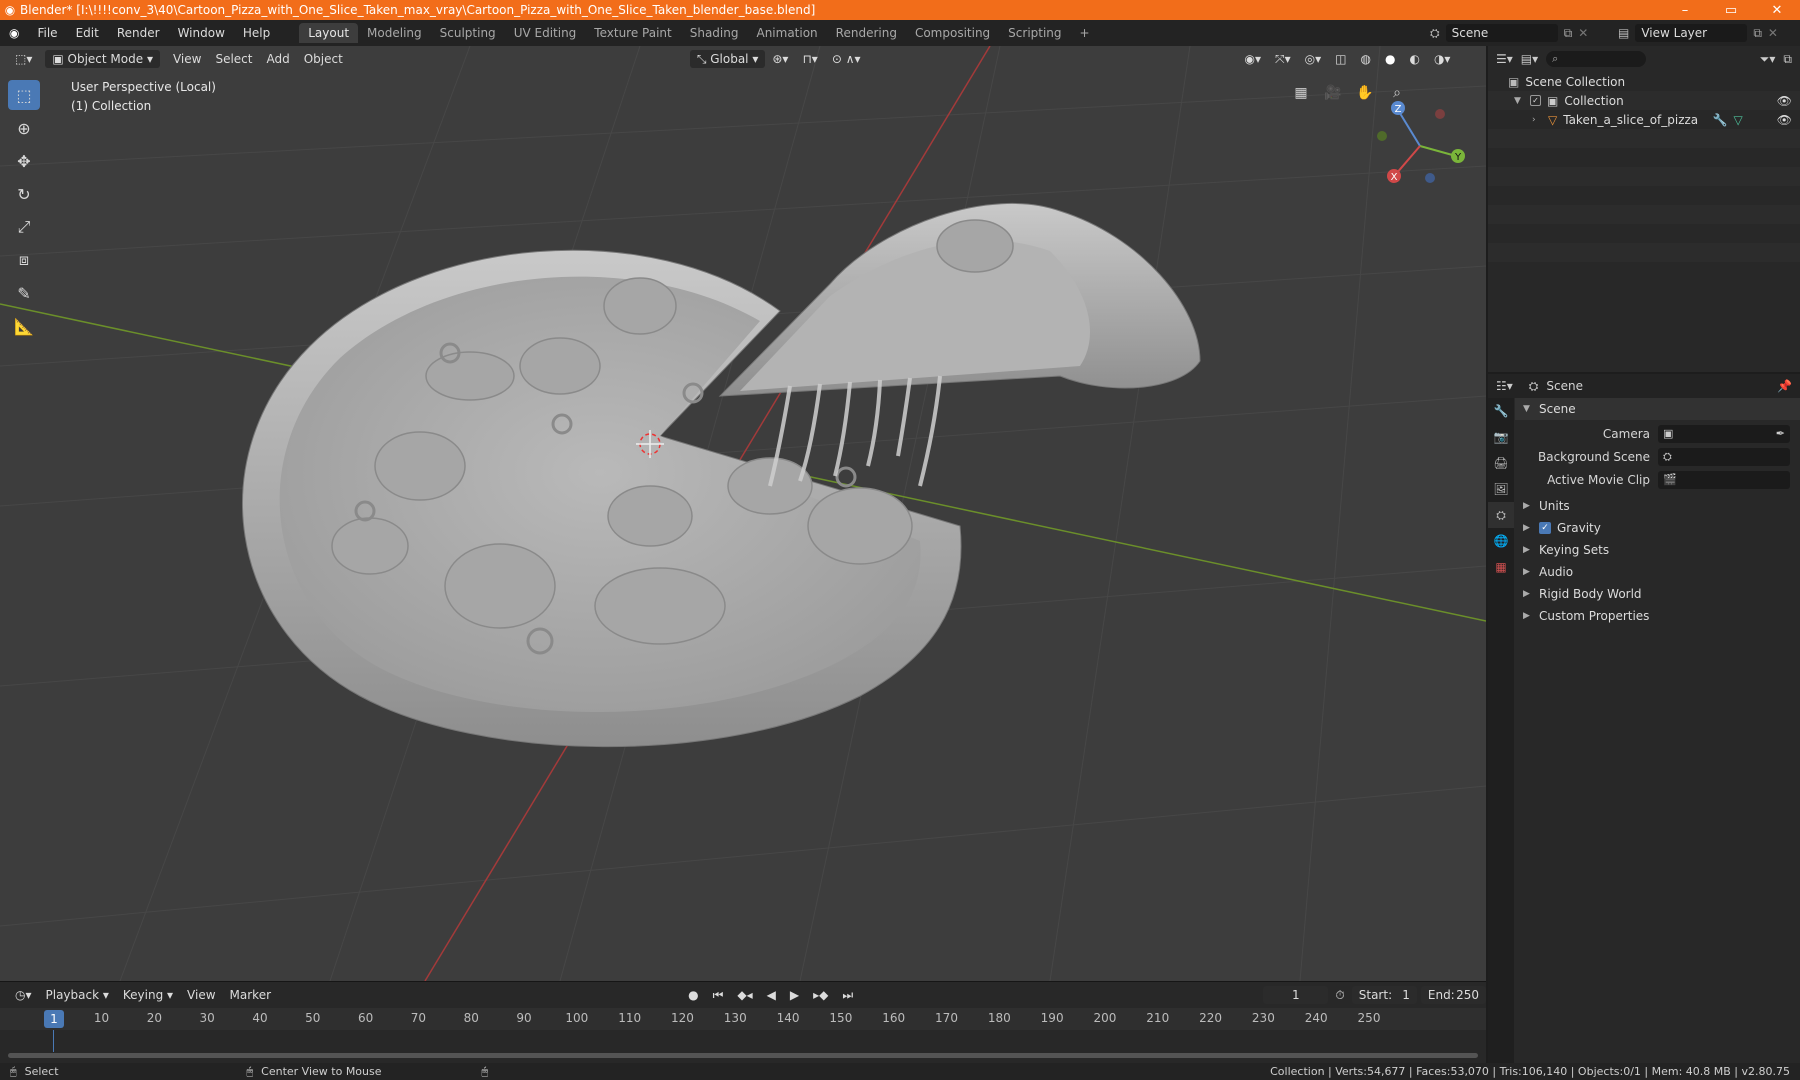 Image resolution: width=1800 pixels, height=1080 pixels. I want to click on outliner-row-collection: ▼ ✓ ▣ Collection 👁, so click(1644, 100).